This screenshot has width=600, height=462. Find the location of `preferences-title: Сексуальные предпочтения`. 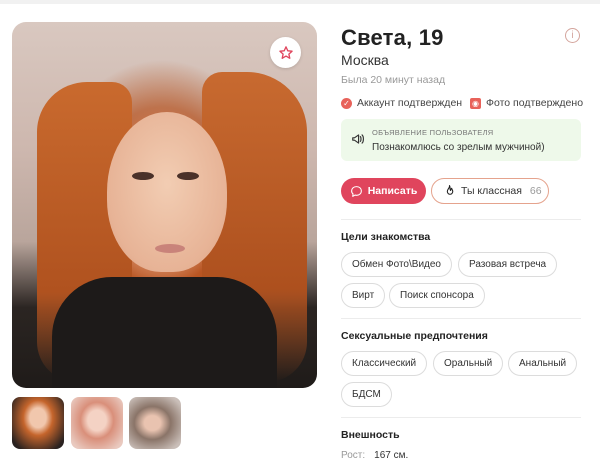

preferences-title: Сексуальные предпочтения is located at coordinates (414, 336).